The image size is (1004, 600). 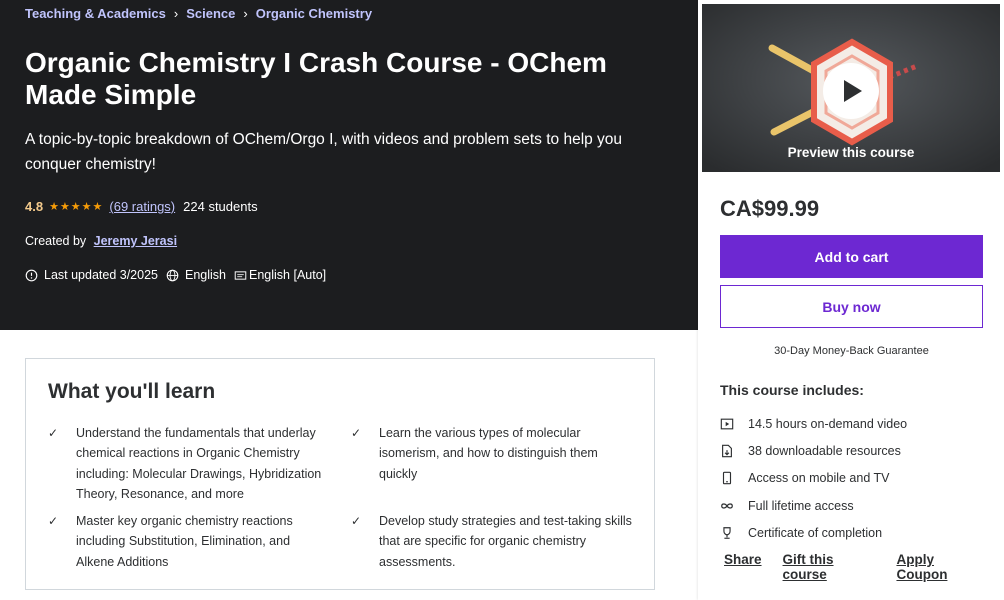 What do you see at coordinates (727, 505) in the screenshot?
I see `infinity-icon` at bounding box center [727, 505].